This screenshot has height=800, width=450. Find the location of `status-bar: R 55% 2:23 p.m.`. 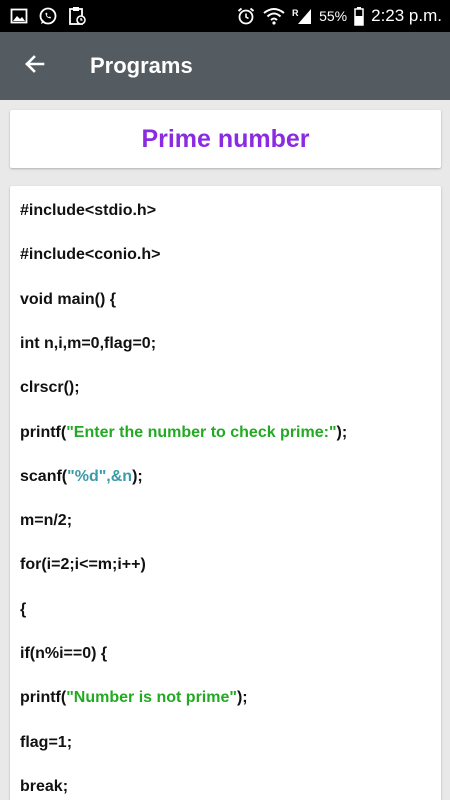

status-bar: R 55% 2:23 p.m. is located at coordinates (225, 16).